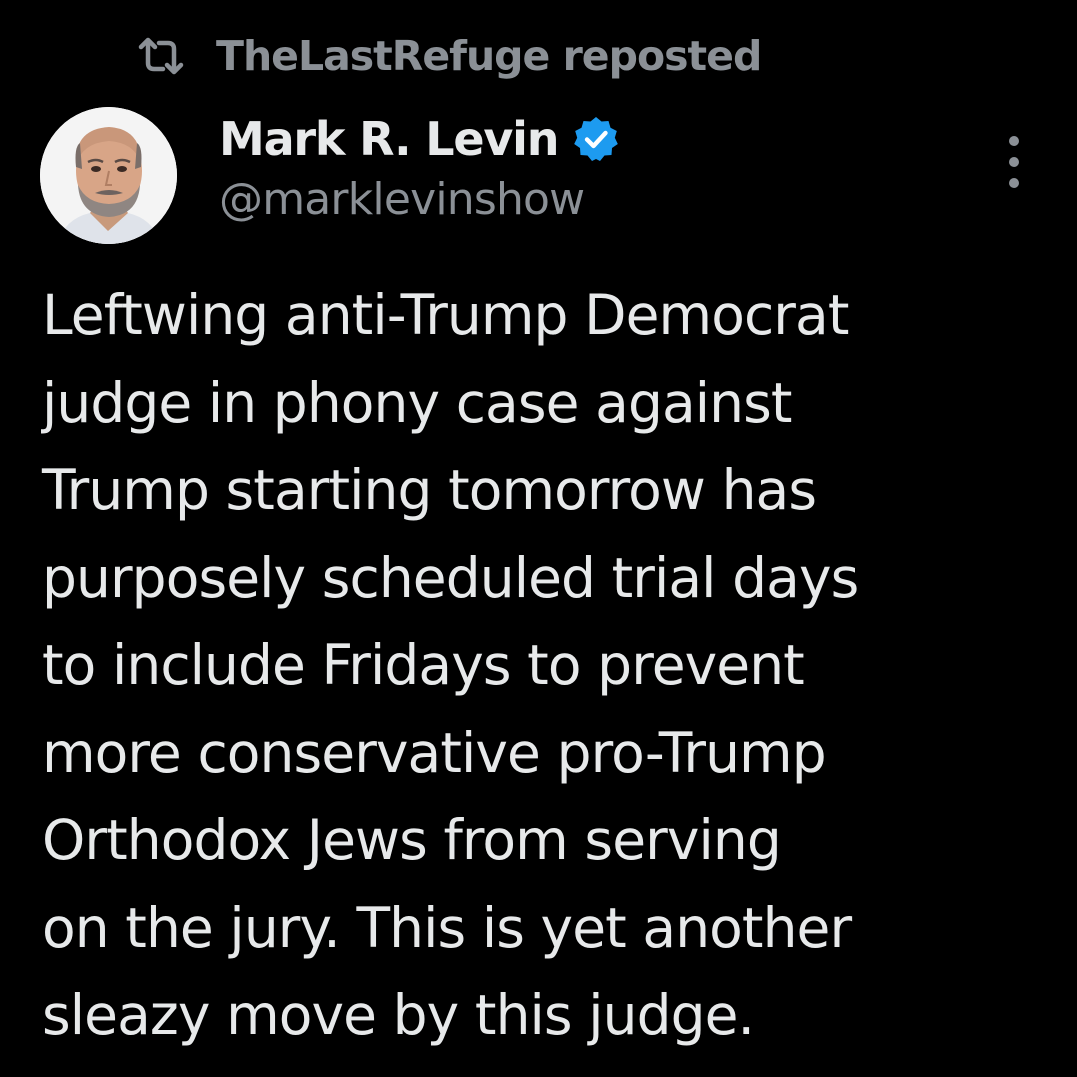 This screenshot has height=1077, width=1077. What do you see at coordinates (423, 665) in the screenshot?
I see `tweet-line: to include Fridays to prevent` at bounding box center [423, 665].